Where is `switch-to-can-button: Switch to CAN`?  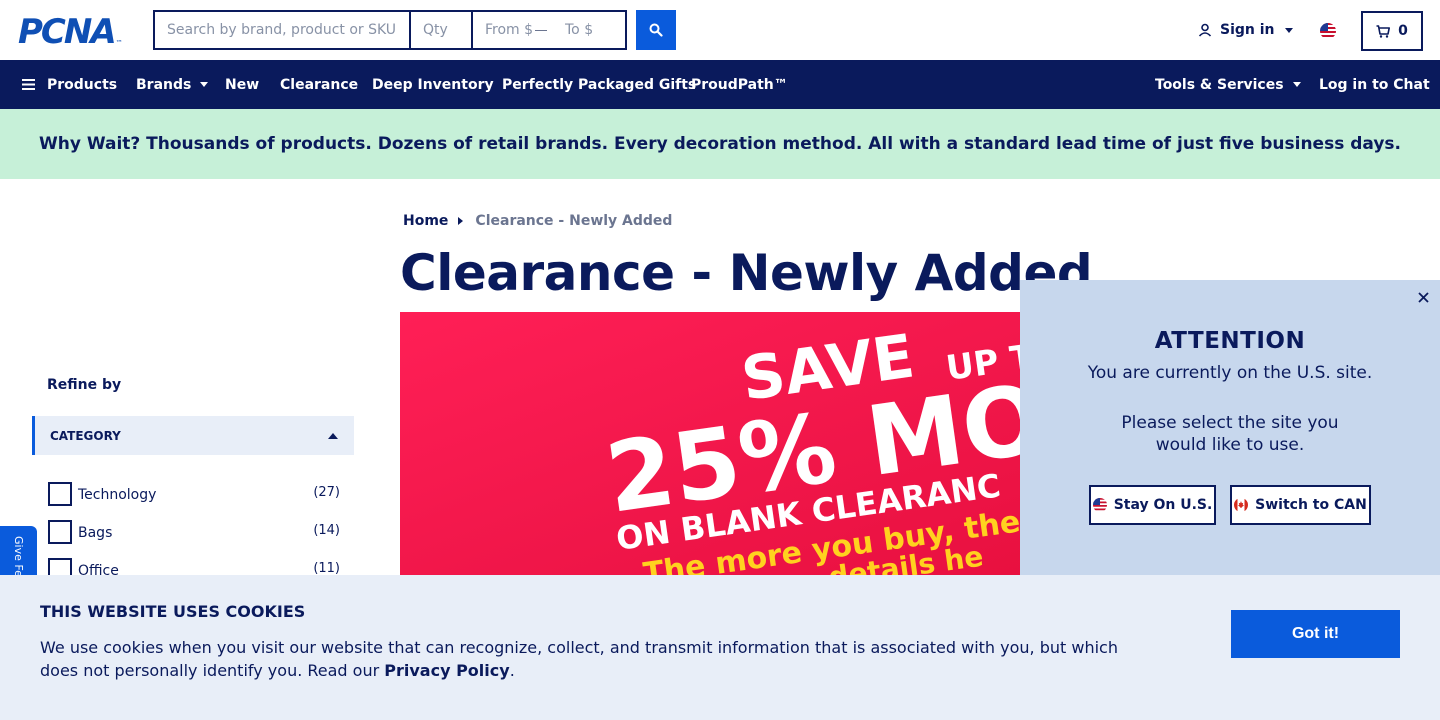
switch-to-can-button: Switch to CAN is located at coordinates (1300, 505).